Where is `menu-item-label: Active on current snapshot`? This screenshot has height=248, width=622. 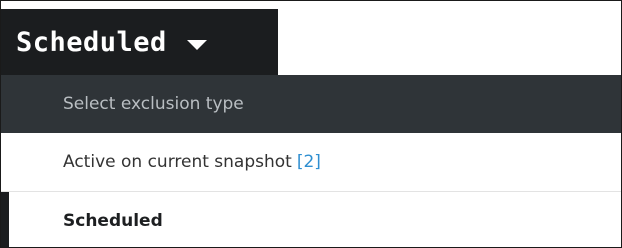 menu-item-label: Active on current snapshot is located at coordinates (177, 162).